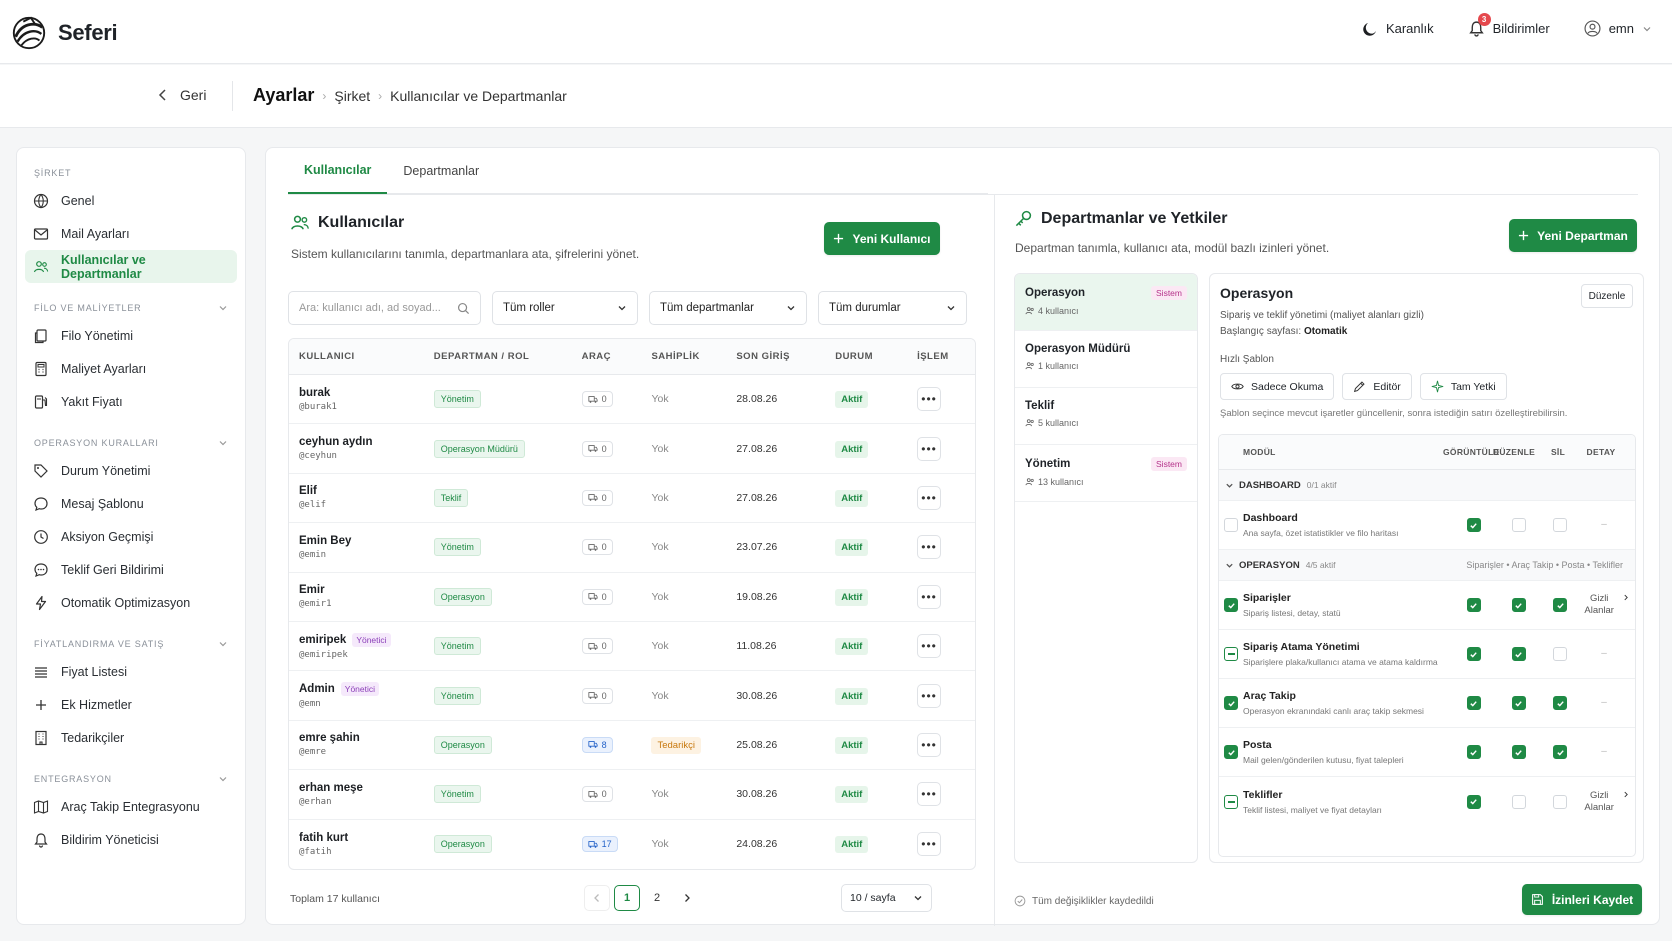 This screenshot has width=1672, height=941. Describe the element at coordinates (131, 503) in the screenshot. I see `sidebar-item-message-template: Mesaj Şablonu` at that location.